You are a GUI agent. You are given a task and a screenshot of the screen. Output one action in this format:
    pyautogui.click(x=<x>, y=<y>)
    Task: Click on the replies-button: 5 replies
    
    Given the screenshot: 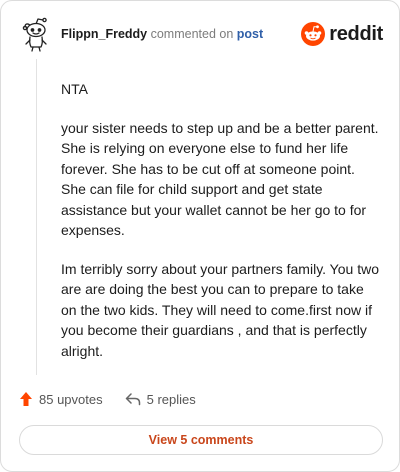 What is the action you would take?
    pyautogui.click(x=160, y=399)
    